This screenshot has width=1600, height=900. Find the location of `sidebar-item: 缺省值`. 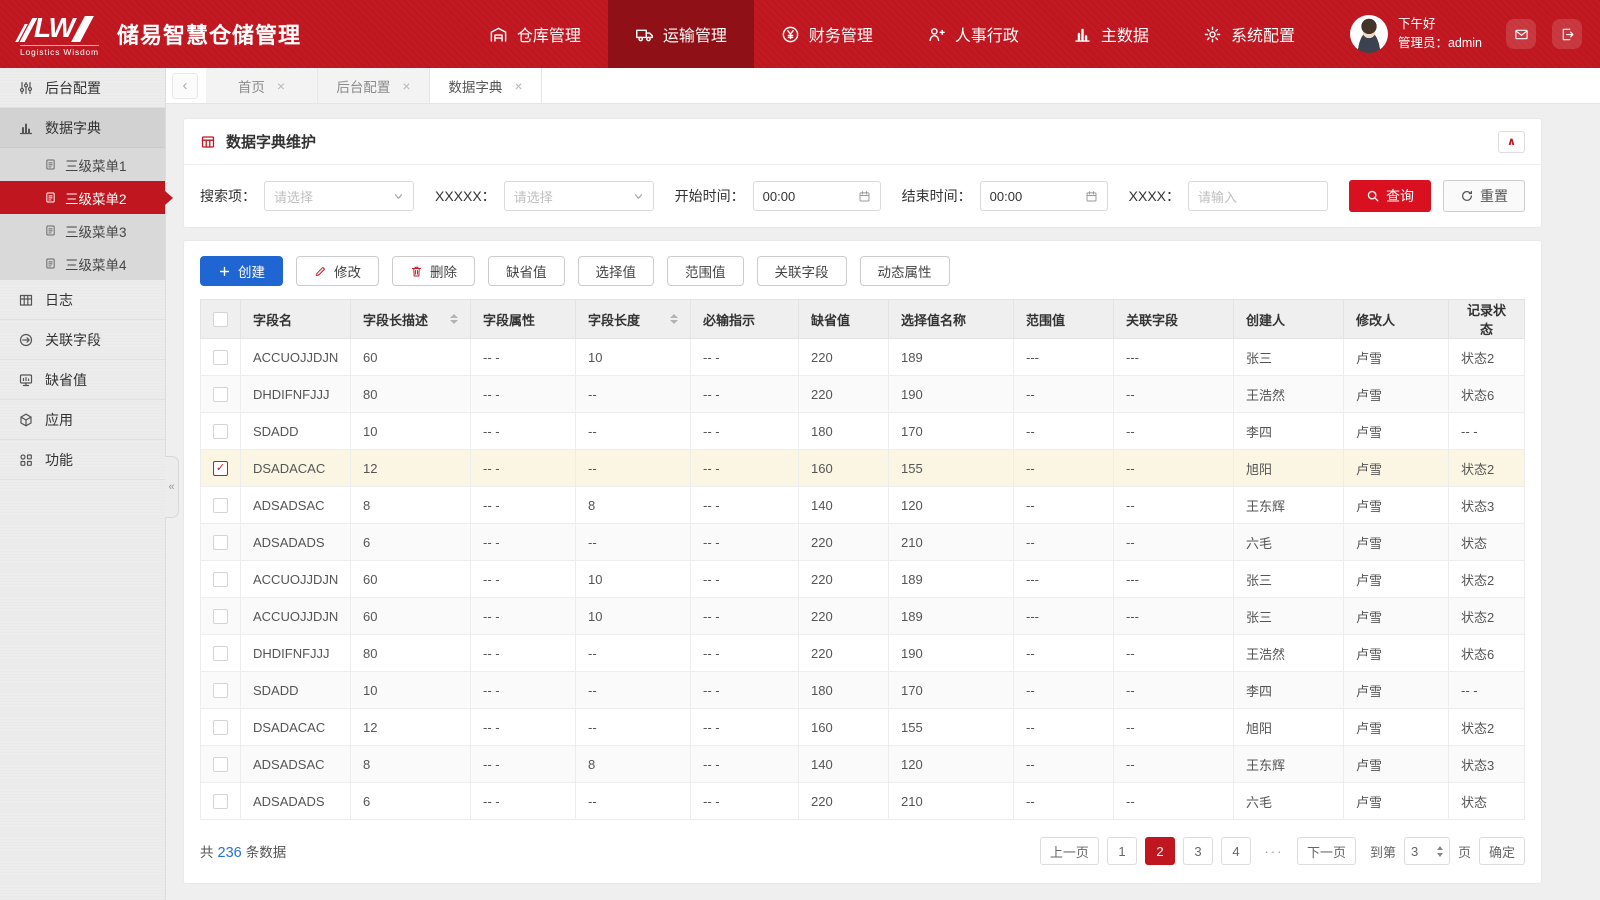

sidebar-item: 缺省值 is located at coordinates (82, 380).